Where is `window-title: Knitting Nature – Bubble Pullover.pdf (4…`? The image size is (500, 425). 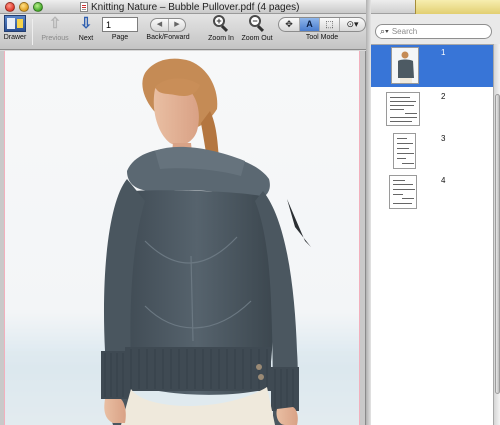
window-title: Knitting Nature – Bubble Pullover.pdf (4… is located at coordinates (189, 7).